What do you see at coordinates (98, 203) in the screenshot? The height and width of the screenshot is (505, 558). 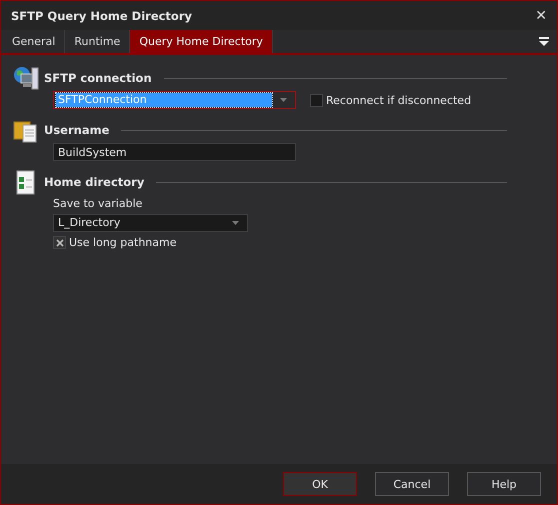 I see `field-label: Save to variable` at bounding box center [98, 203].